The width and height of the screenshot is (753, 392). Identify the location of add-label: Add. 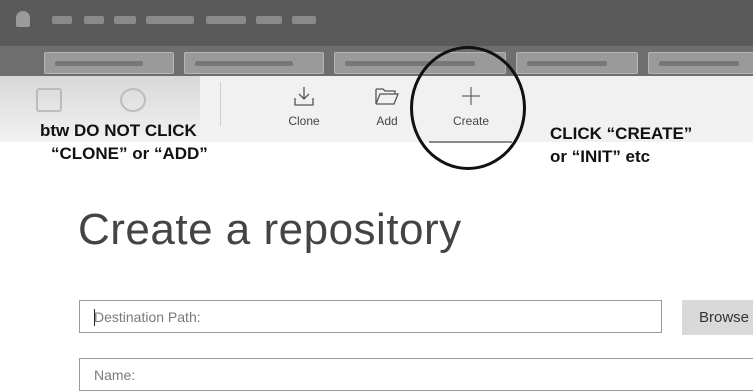
(387, 121).